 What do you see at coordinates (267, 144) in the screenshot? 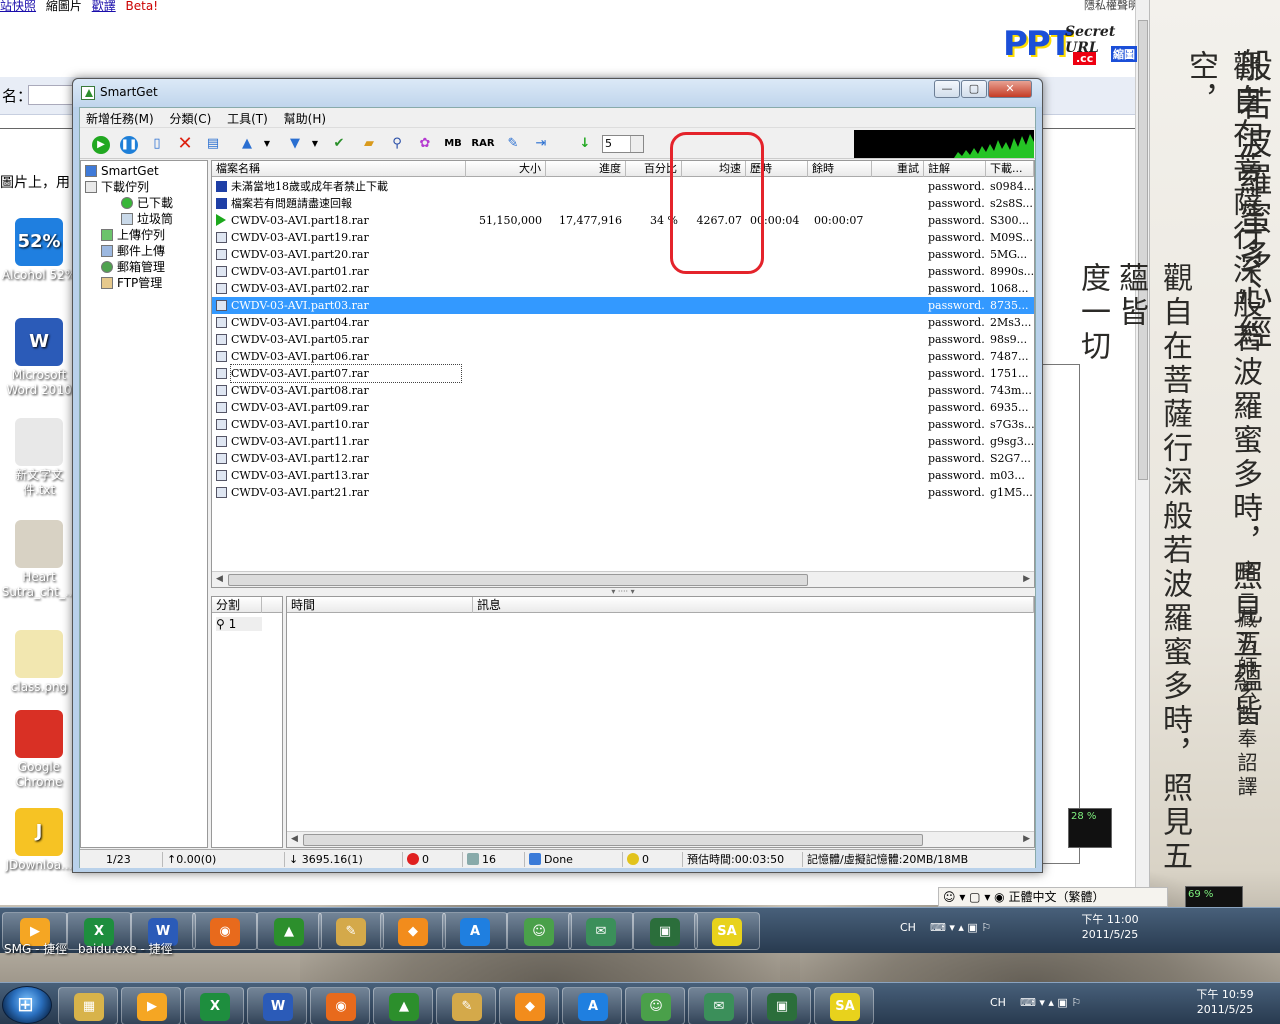
I see `move-up-dropdown-icon: ▼` at bounding box center [267, 144].